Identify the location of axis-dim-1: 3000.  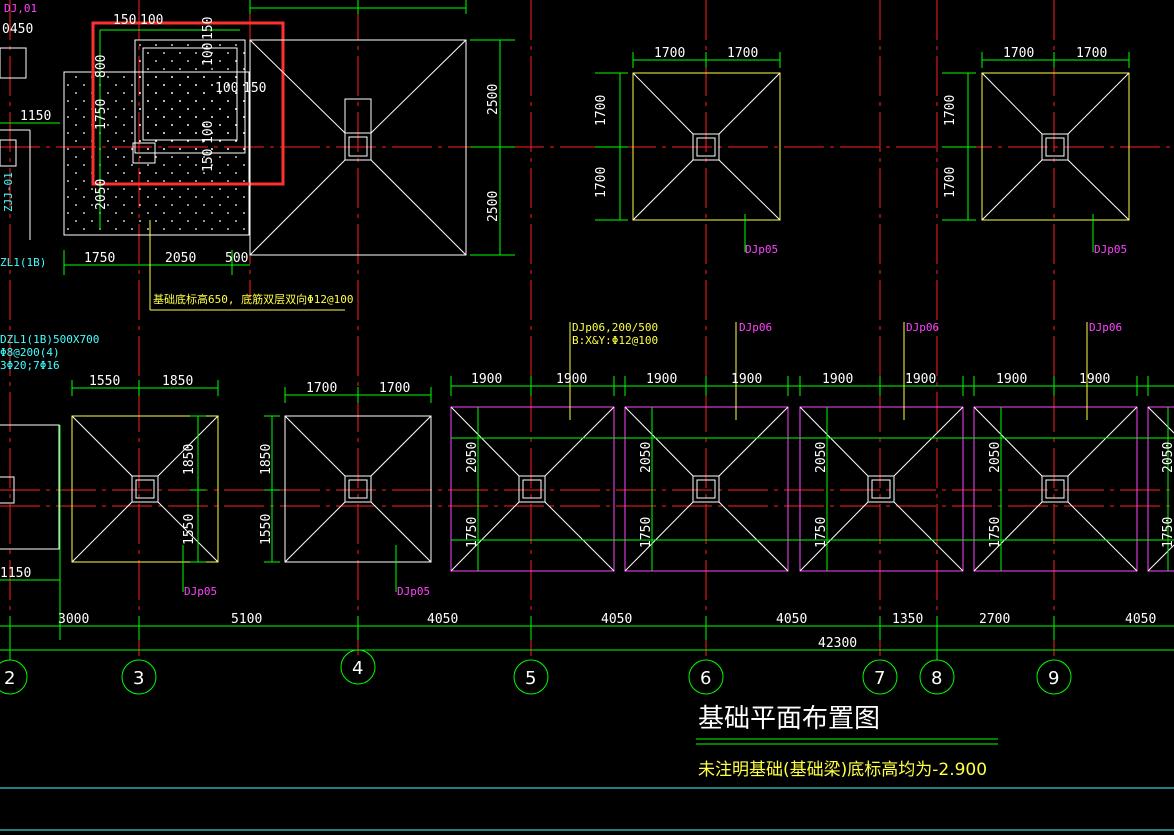
(73, 619).